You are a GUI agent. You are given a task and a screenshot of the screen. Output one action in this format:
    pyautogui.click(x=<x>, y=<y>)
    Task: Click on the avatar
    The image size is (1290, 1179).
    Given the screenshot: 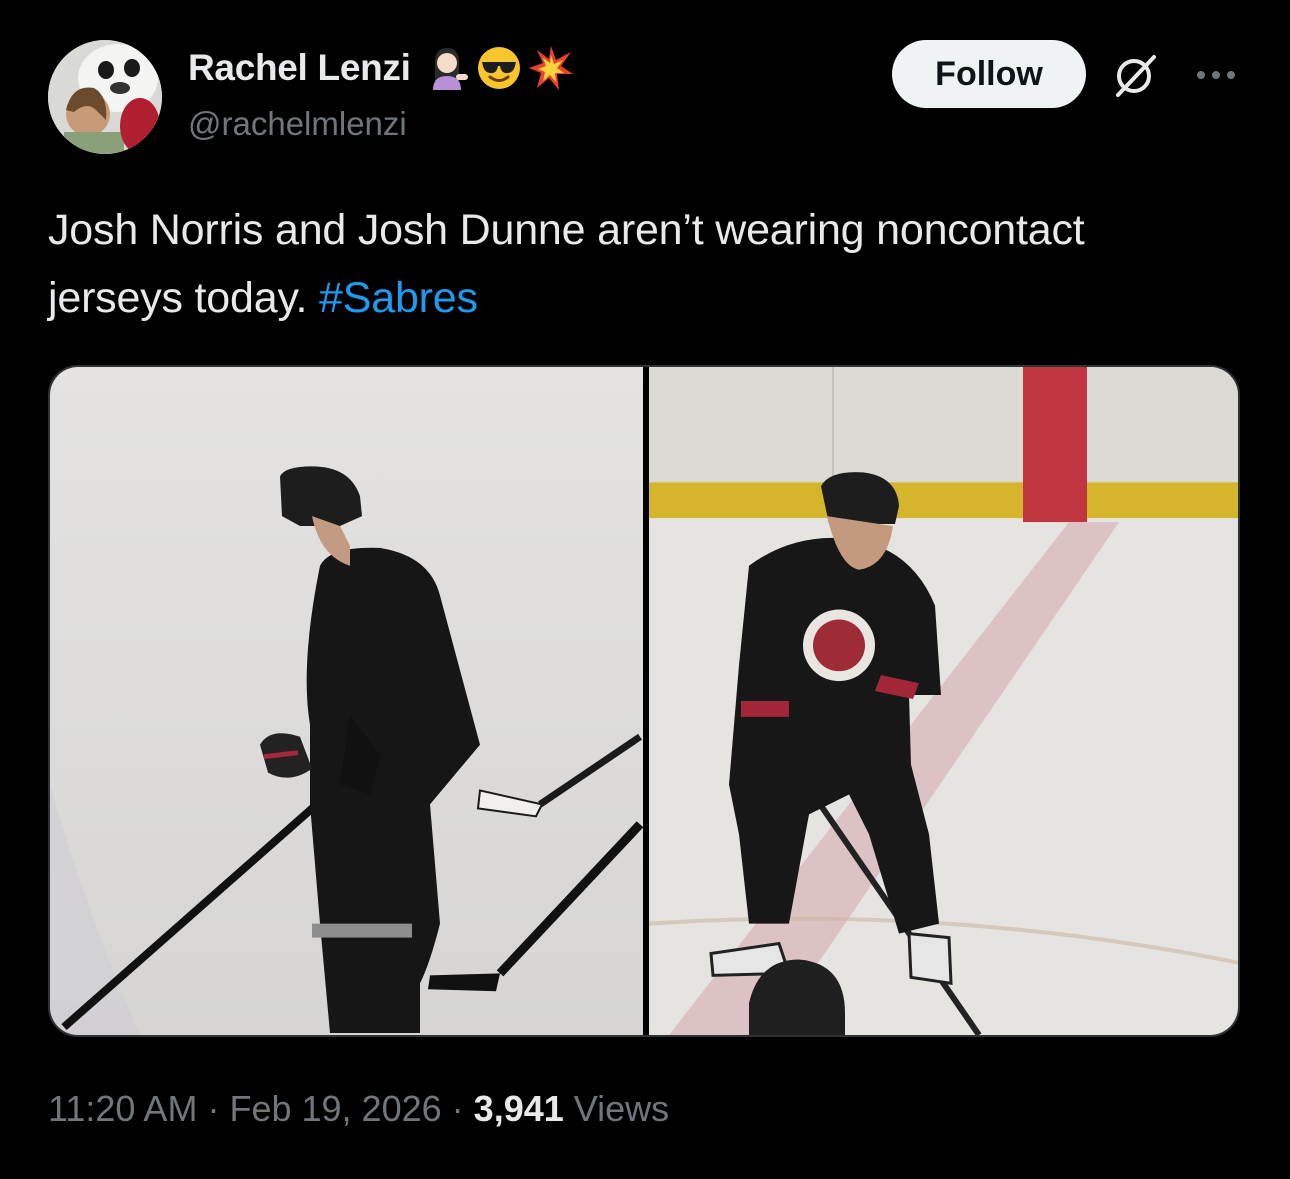 What is the action you would take?
    pyautogui.click(x=105, y=97)
    